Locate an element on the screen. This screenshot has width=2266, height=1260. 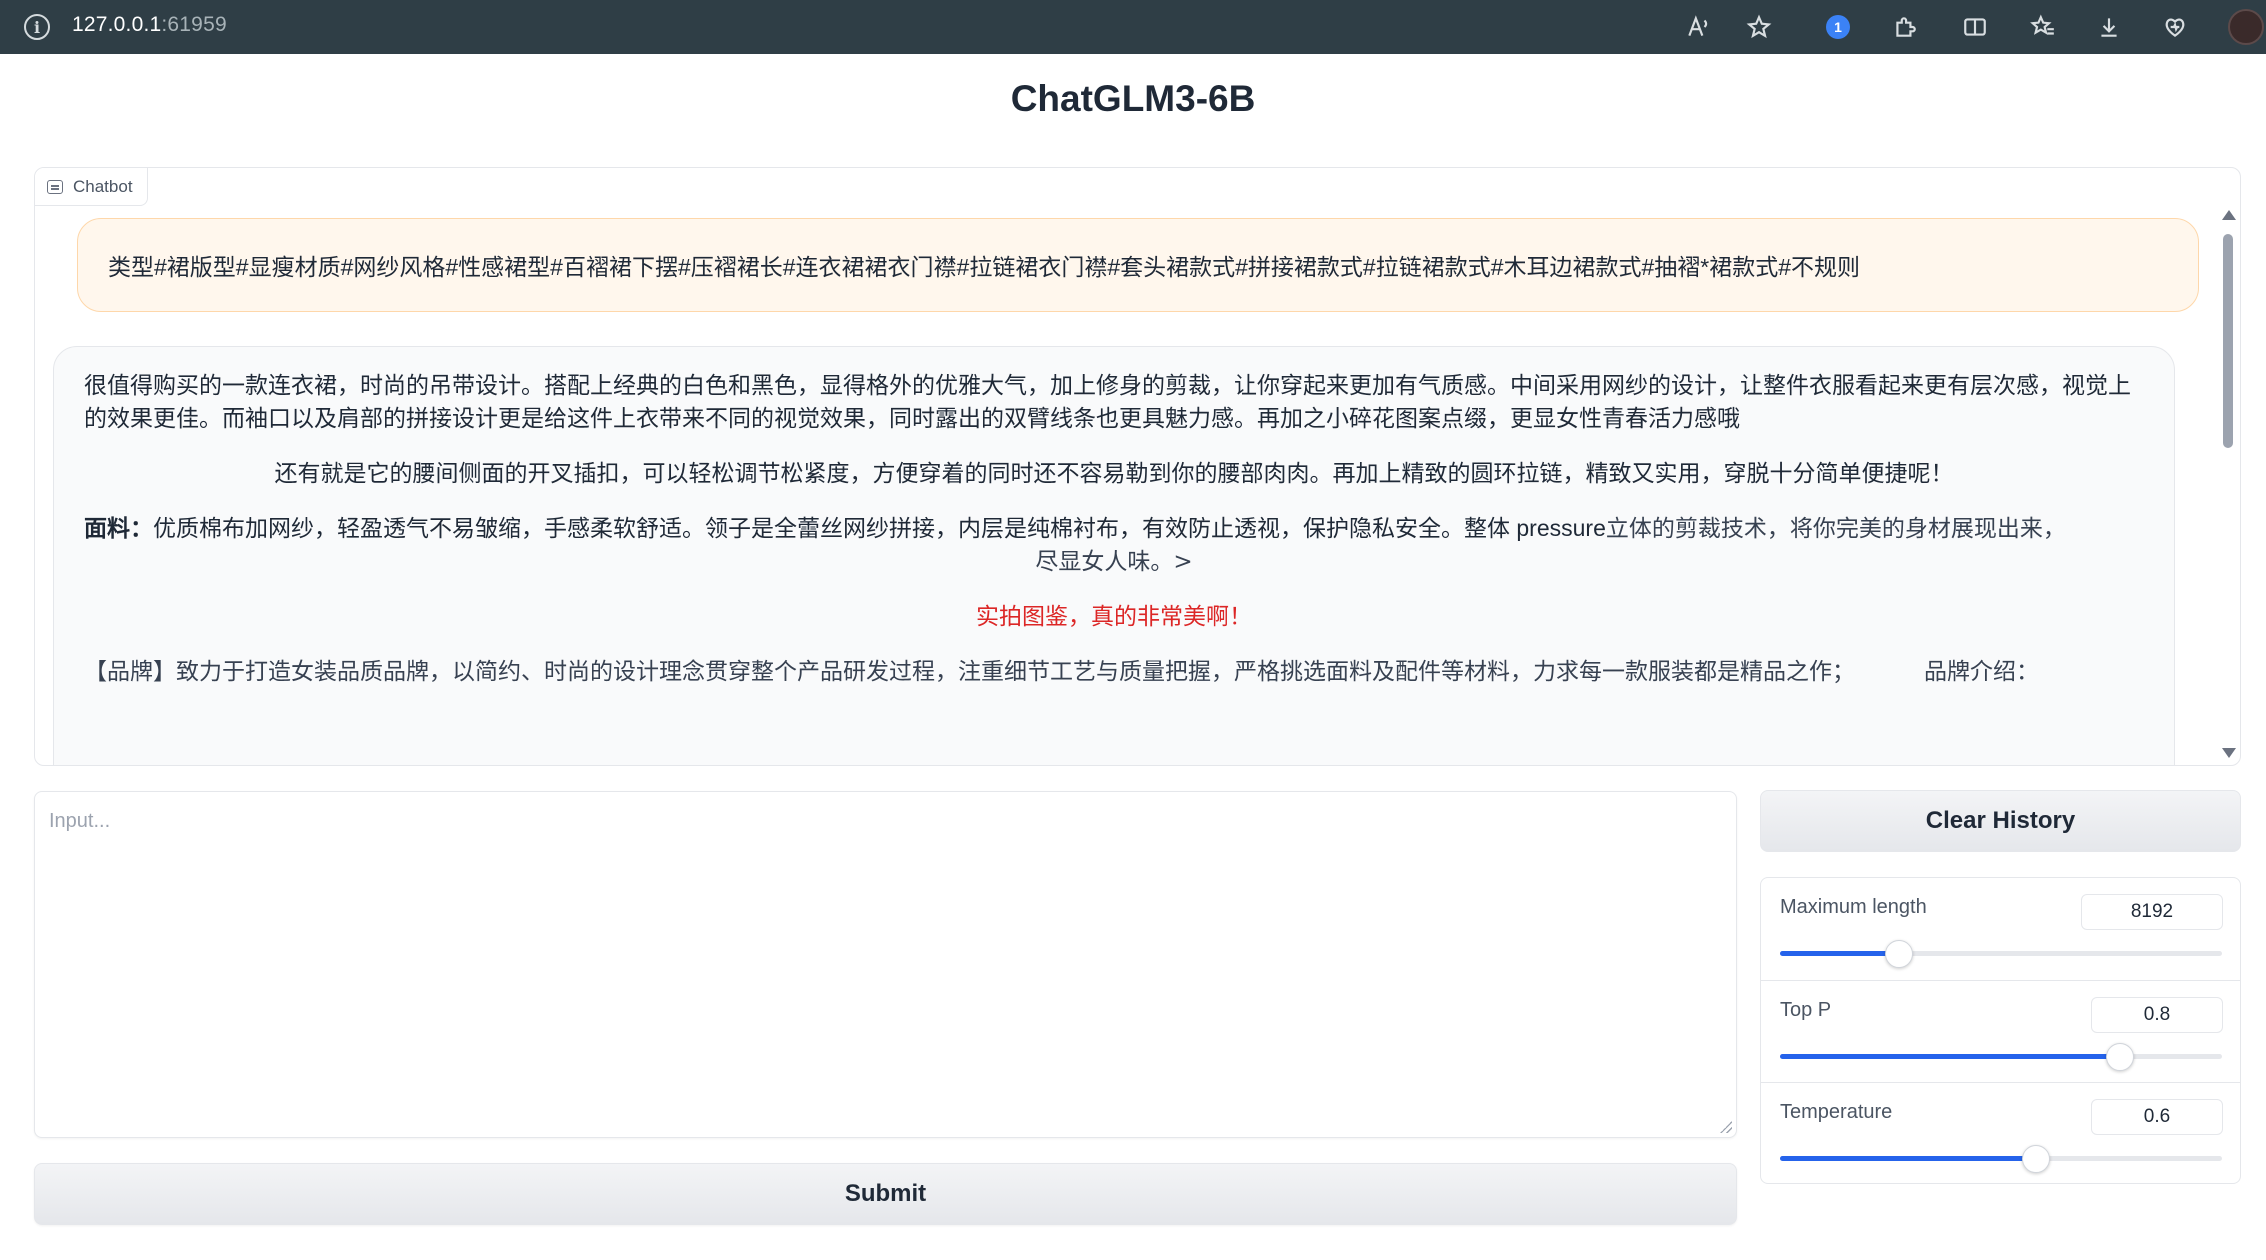
chatbot-label-text: Chatbot is located at coordinates (103, 186).